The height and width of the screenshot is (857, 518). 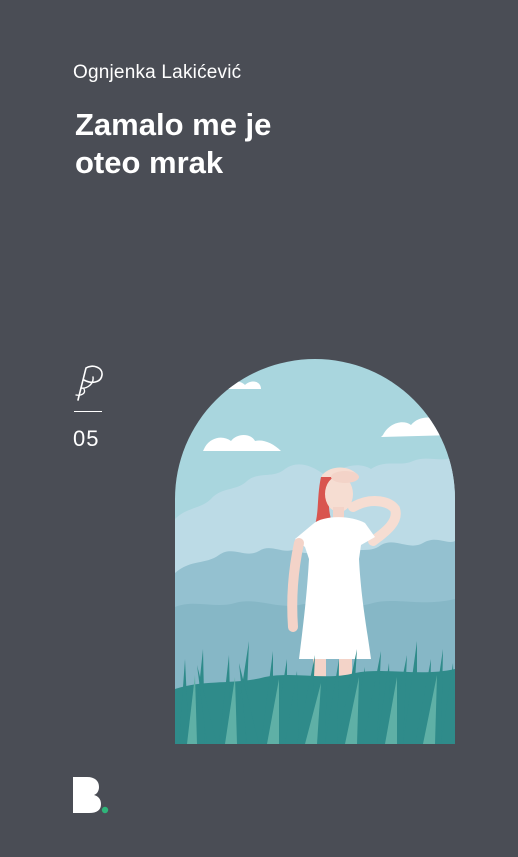 I want to click on title-line-2: oteo mrak, so click(x=149, y=162).